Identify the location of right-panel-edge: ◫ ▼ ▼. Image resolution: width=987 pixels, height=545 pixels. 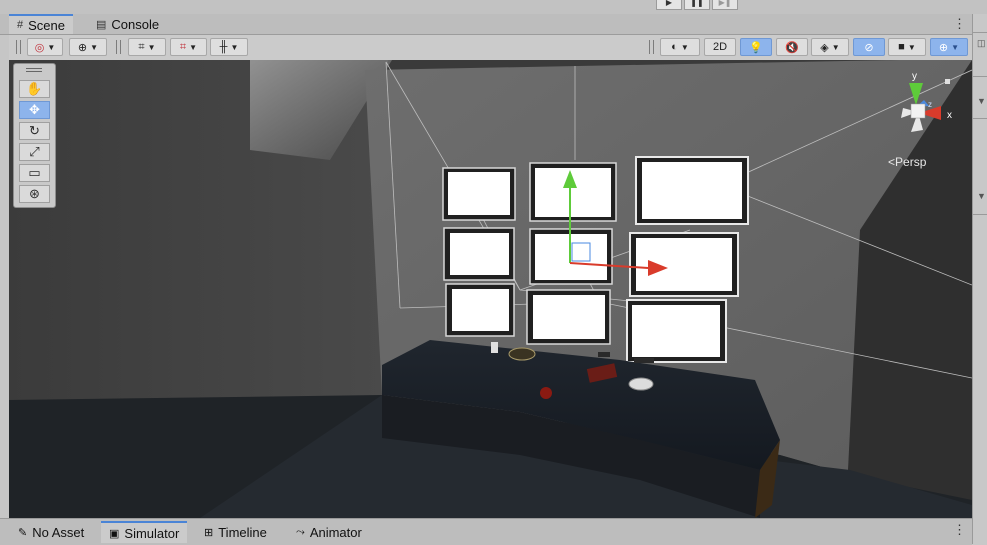
(979, 279).